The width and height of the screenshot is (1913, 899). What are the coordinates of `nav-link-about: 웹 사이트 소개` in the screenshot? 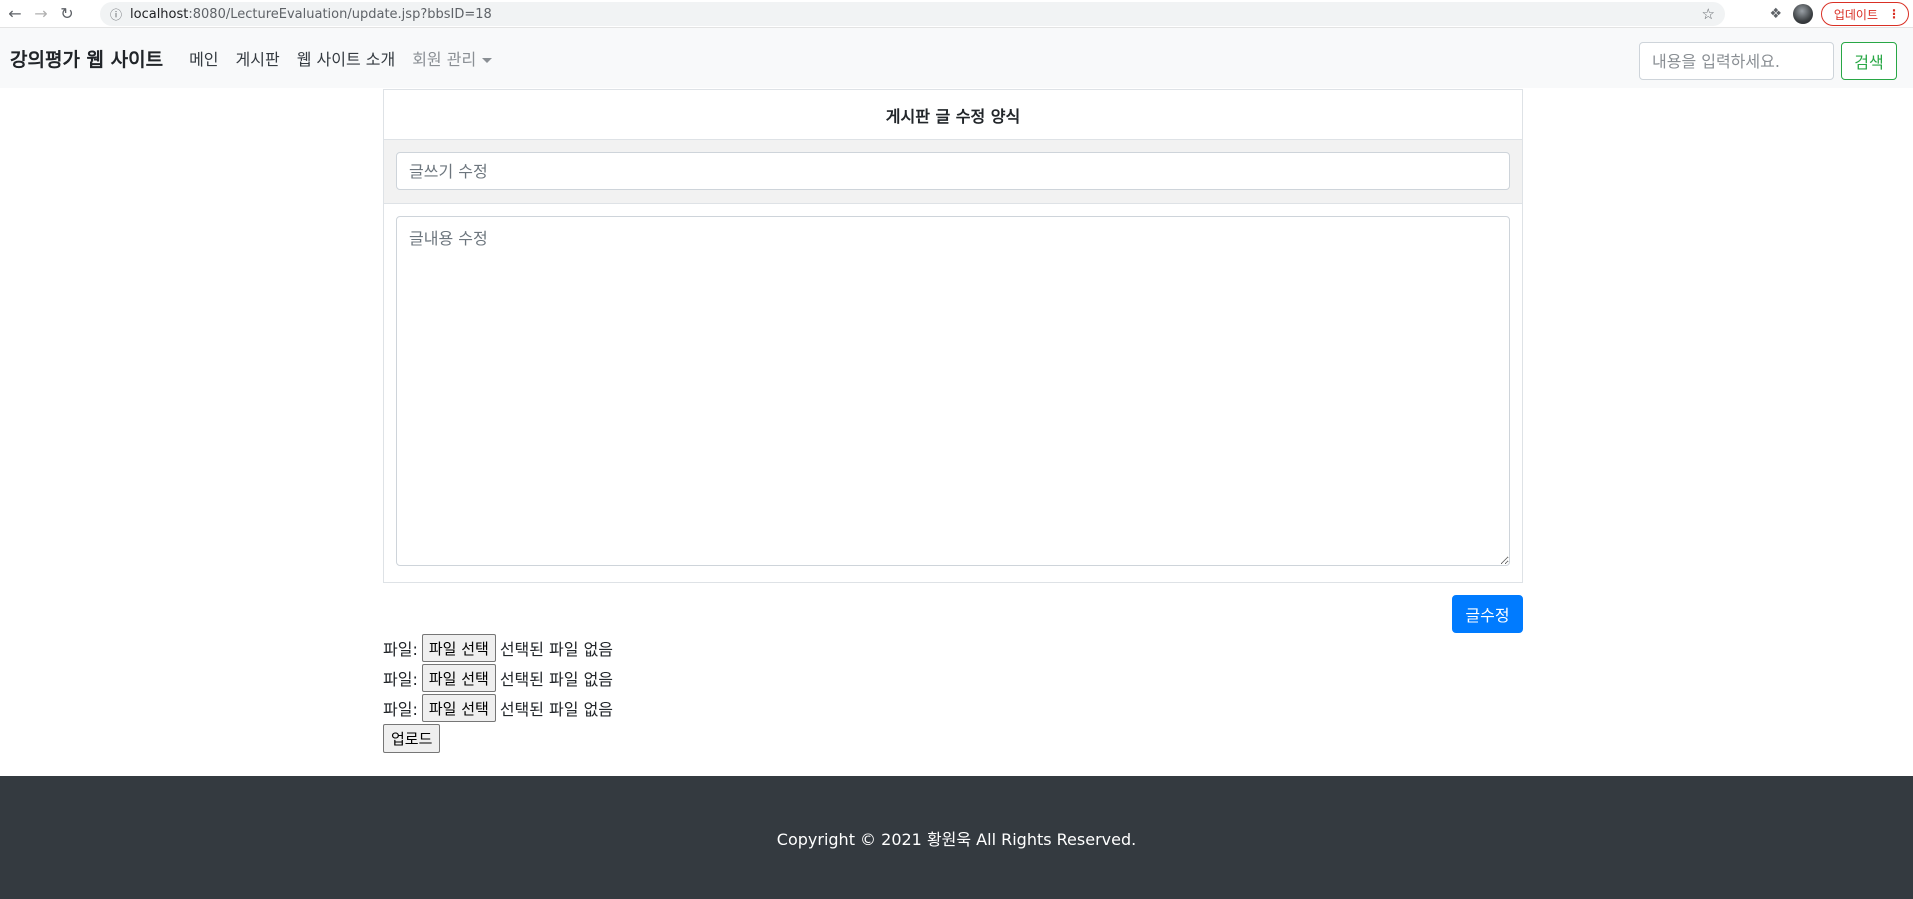 It's located at (346, 58).